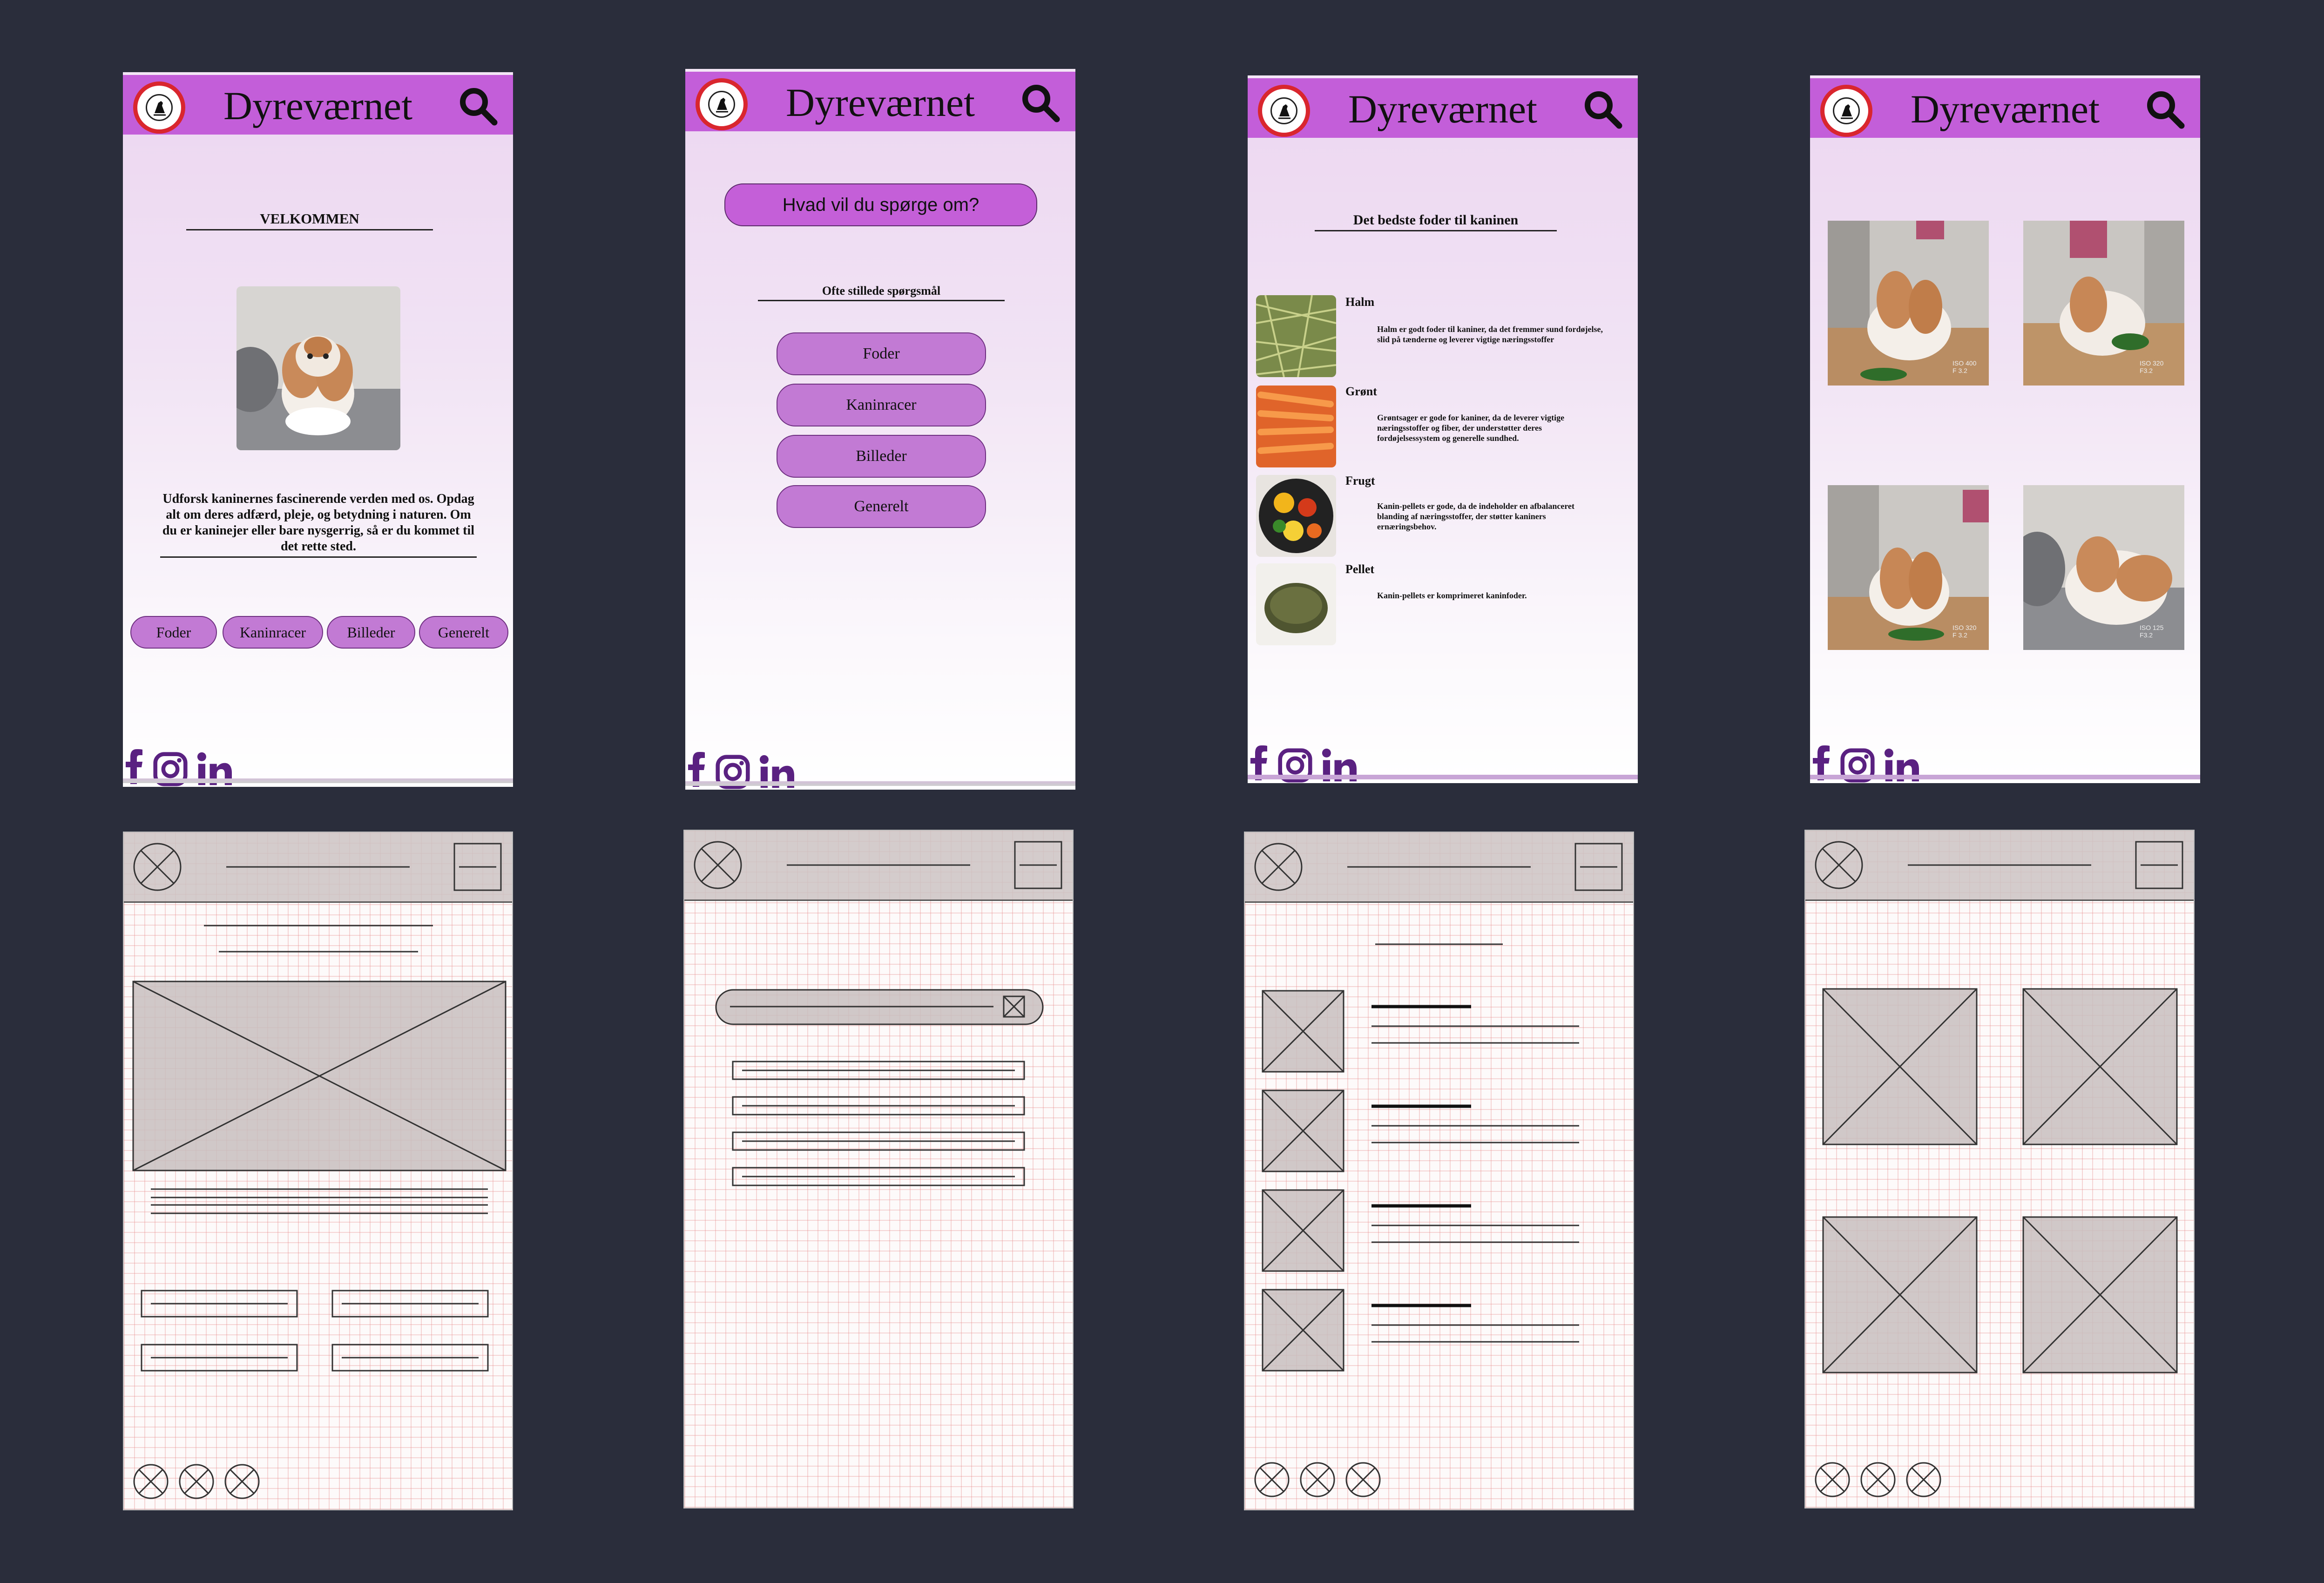  I want to click on food-name-frugt: Frugt, so click(1360, 480).